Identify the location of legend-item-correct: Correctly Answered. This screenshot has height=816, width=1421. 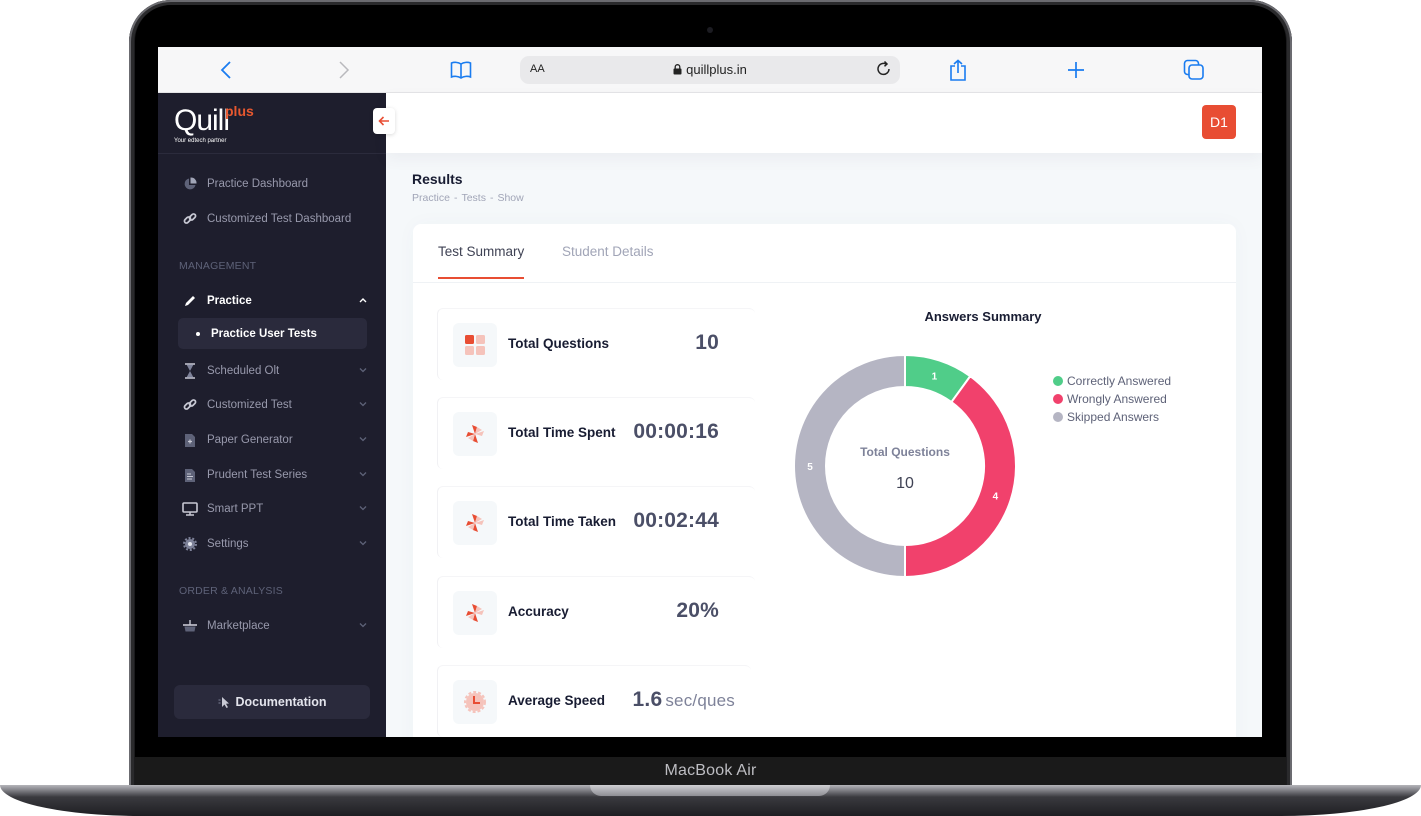
(1112, 381).